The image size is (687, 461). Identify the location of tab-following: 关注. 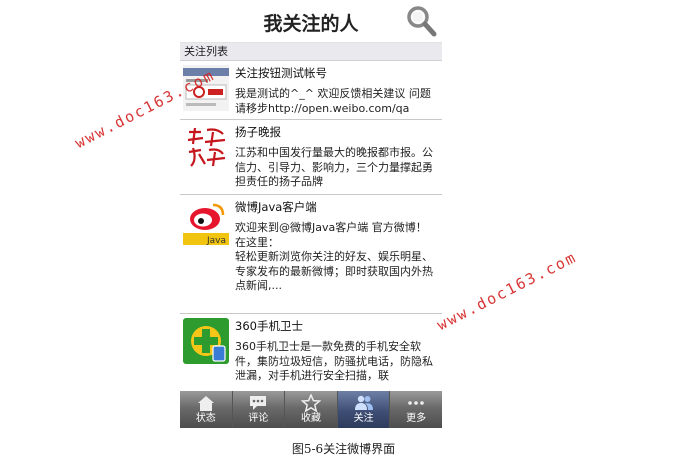
(364, 409).